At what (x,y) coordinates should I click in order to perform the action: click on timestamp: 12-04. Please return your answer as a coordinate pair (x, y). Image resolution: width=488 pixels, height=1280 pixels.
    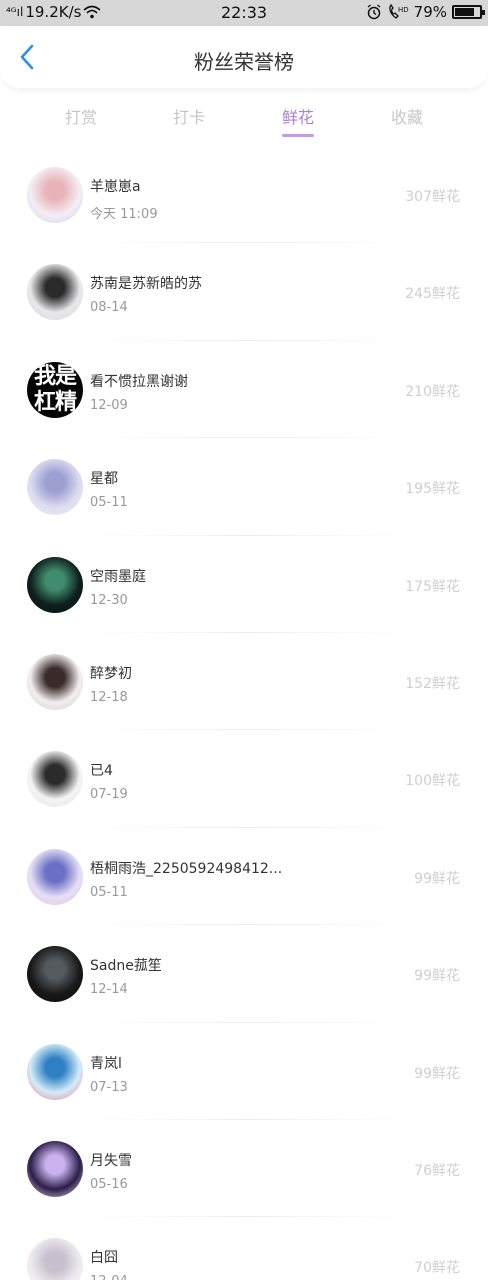
    Looking at the image, I should click on (109, 1277).